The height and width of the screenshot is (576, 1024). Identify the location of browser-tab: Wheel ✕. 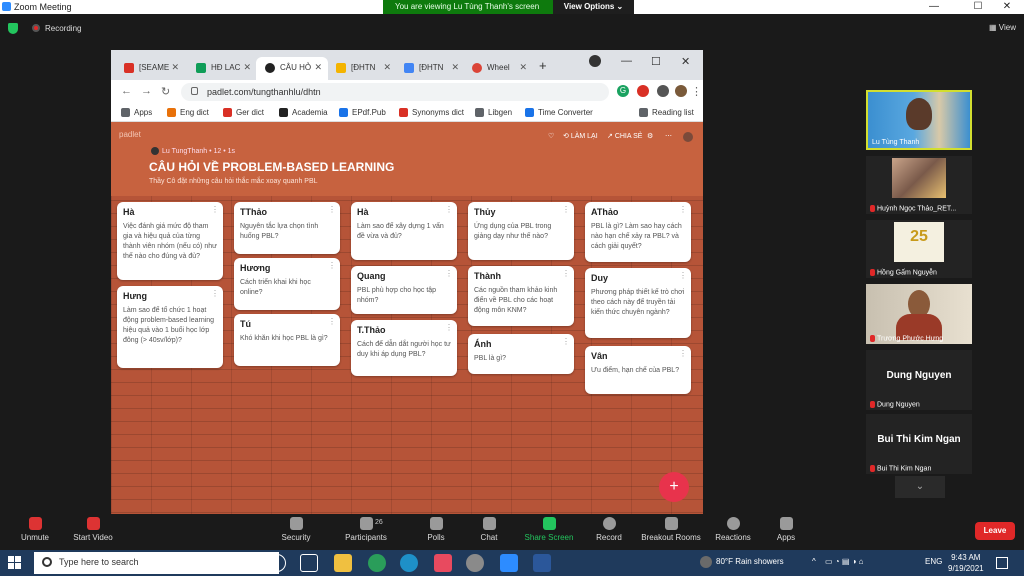
(498, 68).